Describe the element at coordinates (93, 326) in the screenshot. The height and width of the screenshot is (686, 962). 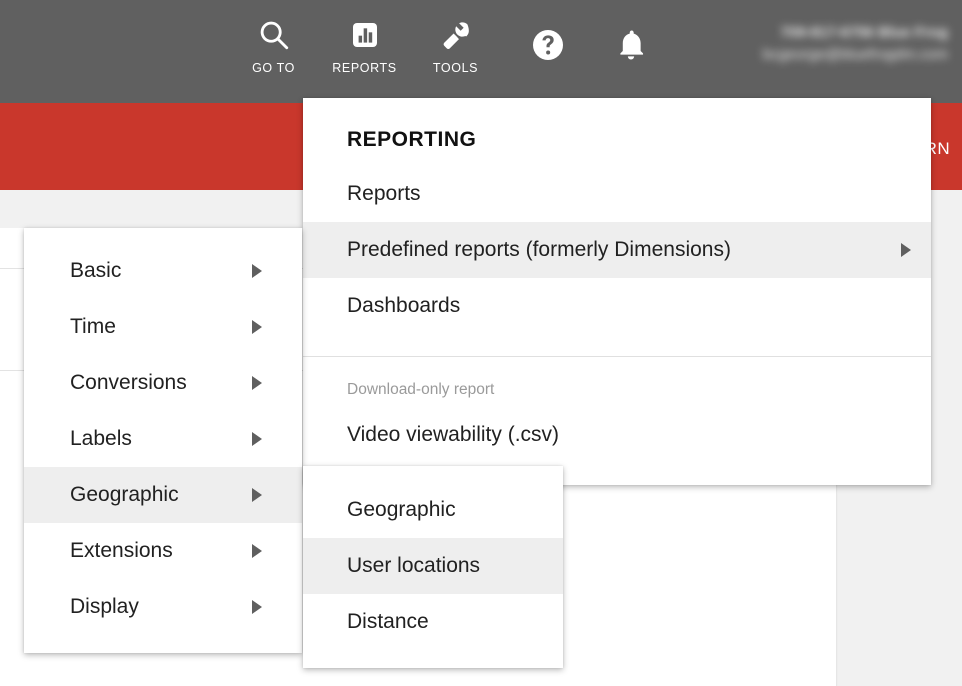
I see `submenu-item-label: Time` at that location.